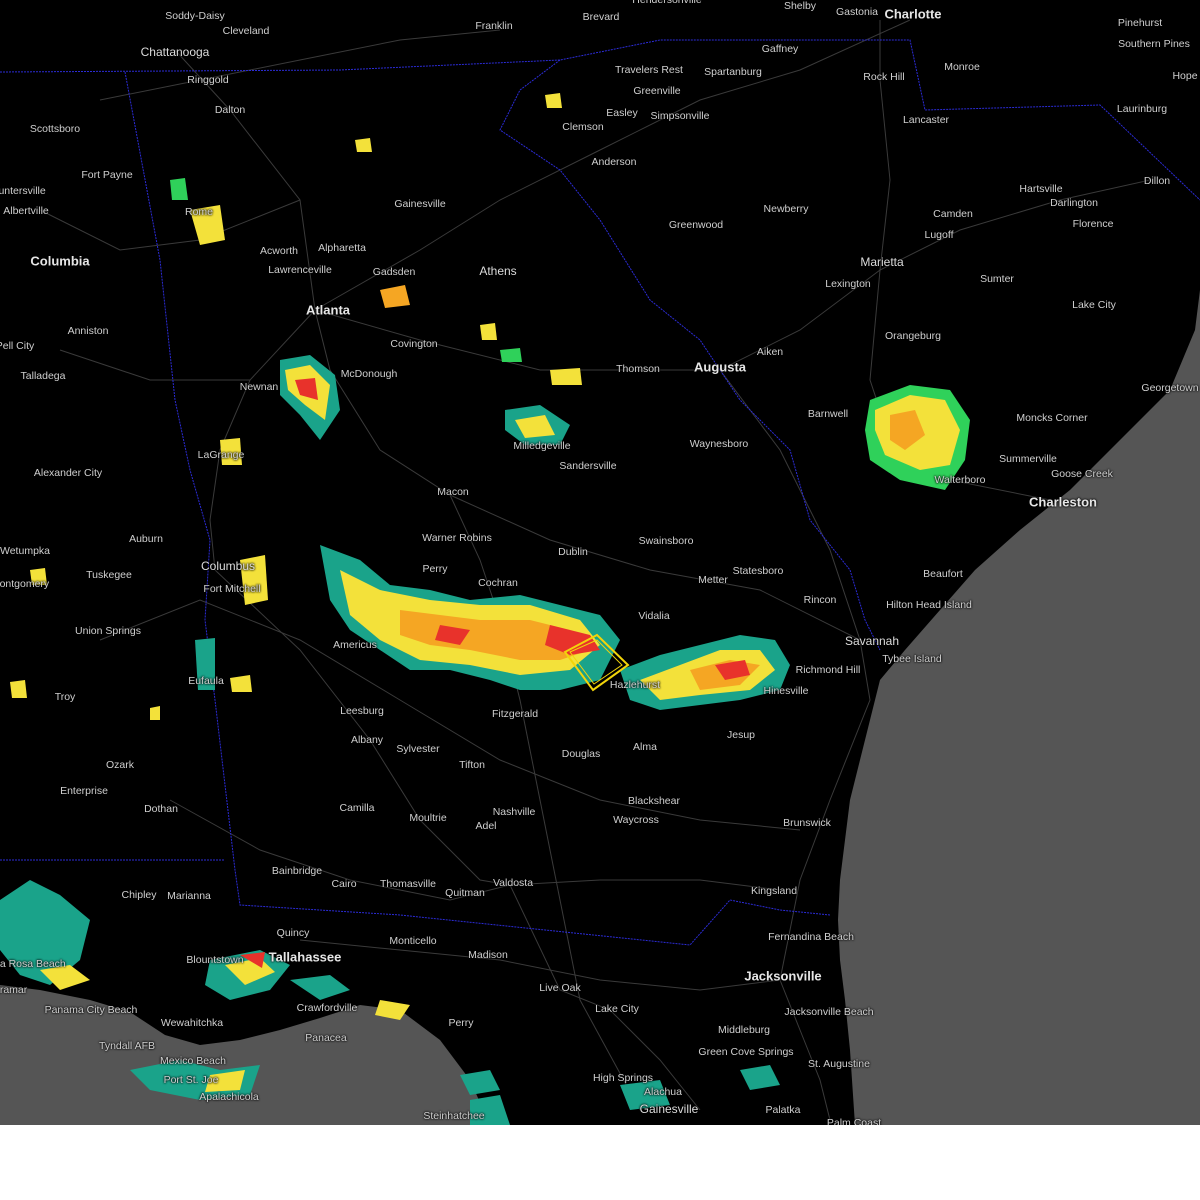 The width and height of the screenshot is (1200, 1200). Describe the element at coordinates (428, 818) in the screenshot. I see `city-label: Moultrie` at that location.